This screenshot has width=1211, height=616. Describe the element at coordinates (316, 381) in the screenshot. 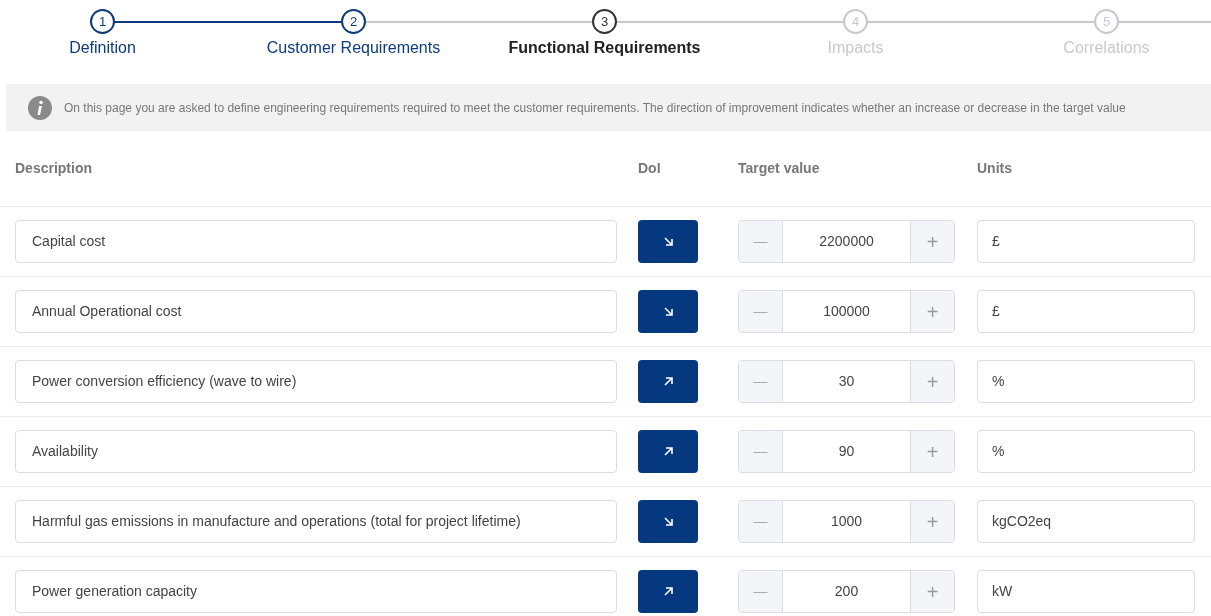

I see `description-field: Power conversion efficiency (wave to wire)` at that location.